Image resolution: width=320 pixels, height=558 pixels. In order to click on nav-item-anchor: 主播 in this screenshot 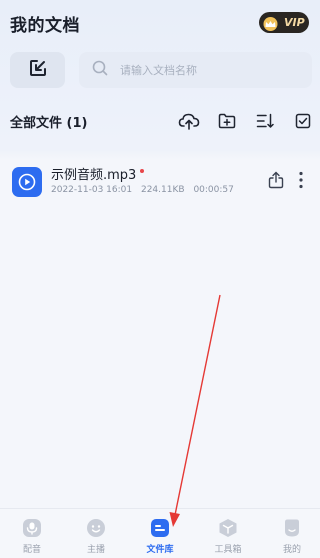, I will do `click(96, 533)`.